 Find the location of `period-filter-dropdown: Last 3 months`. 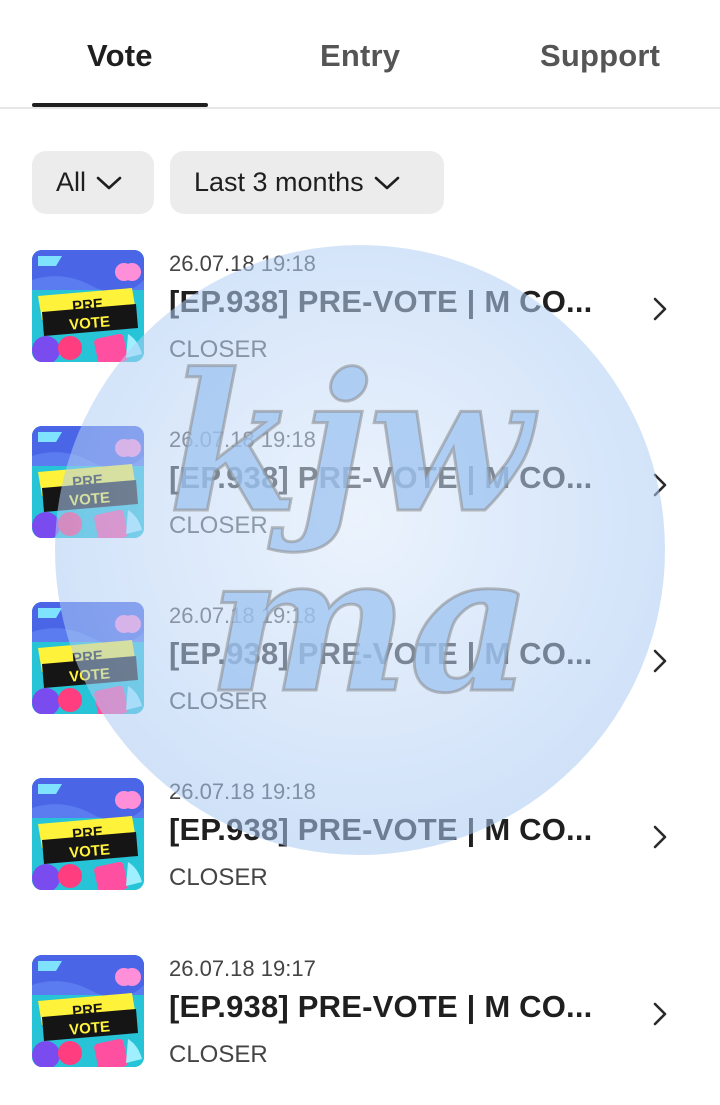

period-filter-dropdown: Last 3 months is located at coordinates (307, 182).